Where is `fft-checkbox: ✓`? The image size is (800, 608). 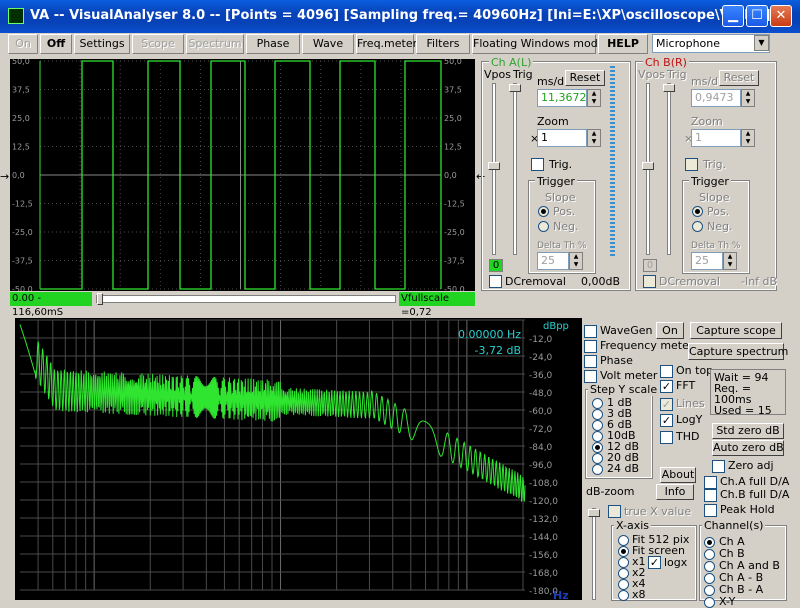 fft-checkbox: ✓ is located at coordinates (666, 386).